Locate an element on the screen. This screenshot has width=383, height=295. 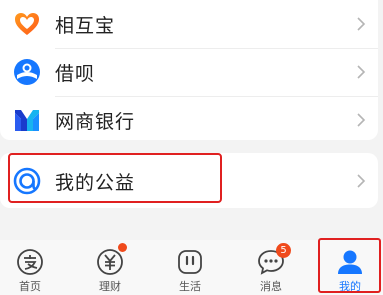
notification-dot is located at coordinates (122, 247).